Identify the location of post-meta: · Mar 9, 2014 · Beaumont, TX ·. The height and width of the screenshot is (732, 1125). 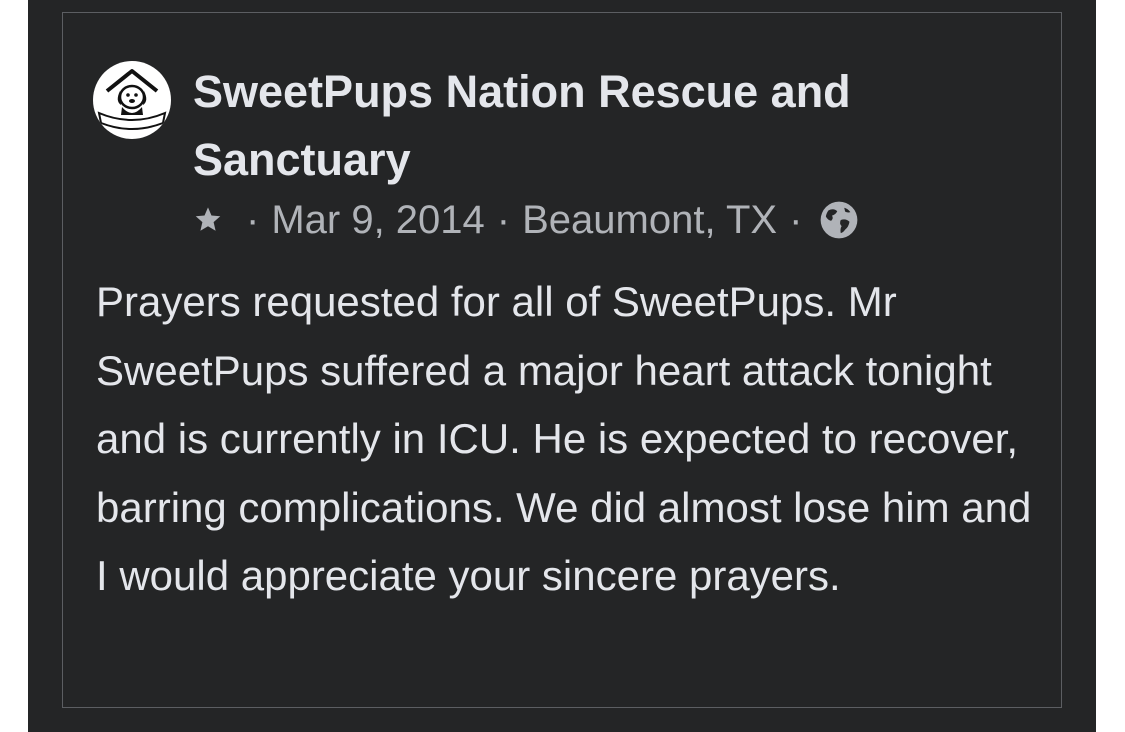
(526, 220).